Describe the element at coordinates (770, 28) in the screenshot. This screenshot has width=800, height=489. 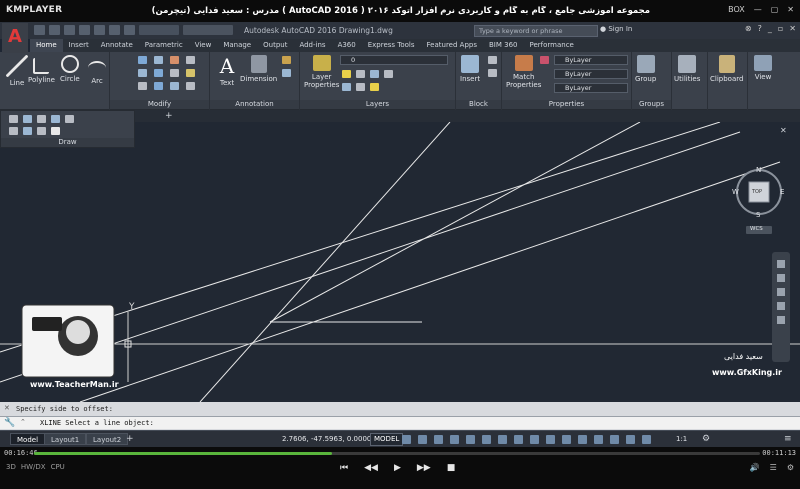
I see `app-minimize-icon: _` at that location.